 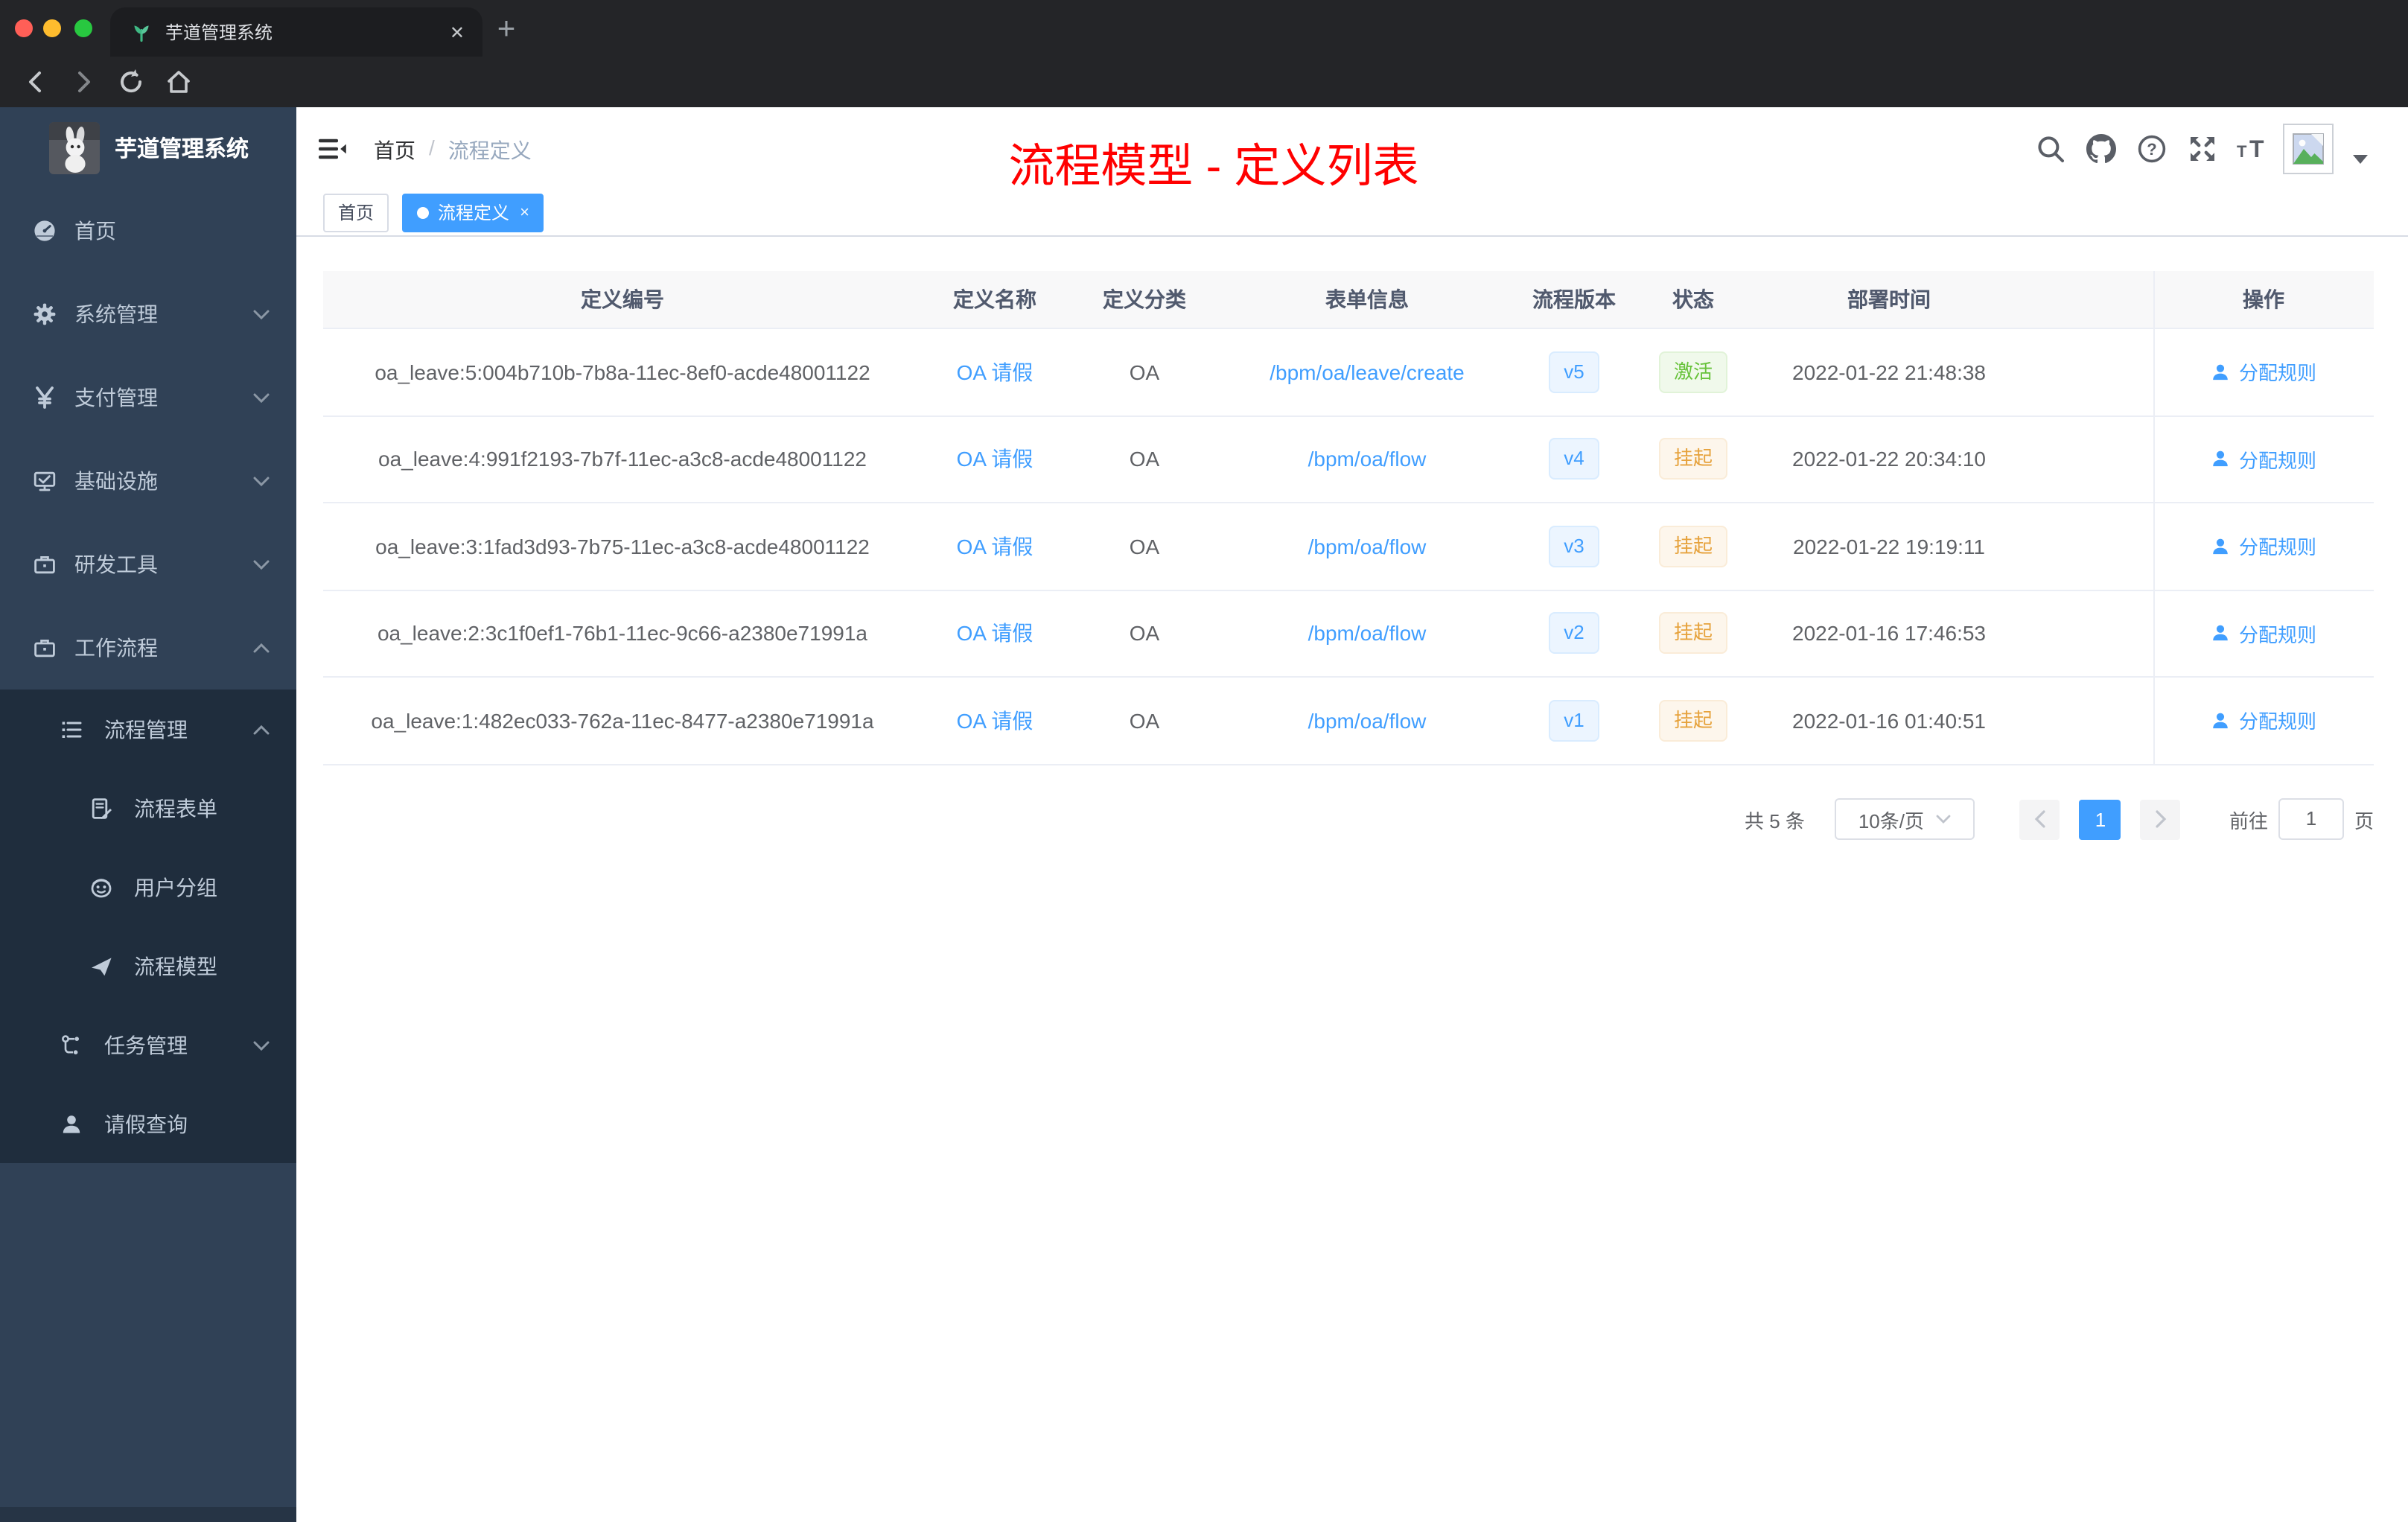 I want to click on sidebar-item-system: 系统管理, so click(x=148, y=314).